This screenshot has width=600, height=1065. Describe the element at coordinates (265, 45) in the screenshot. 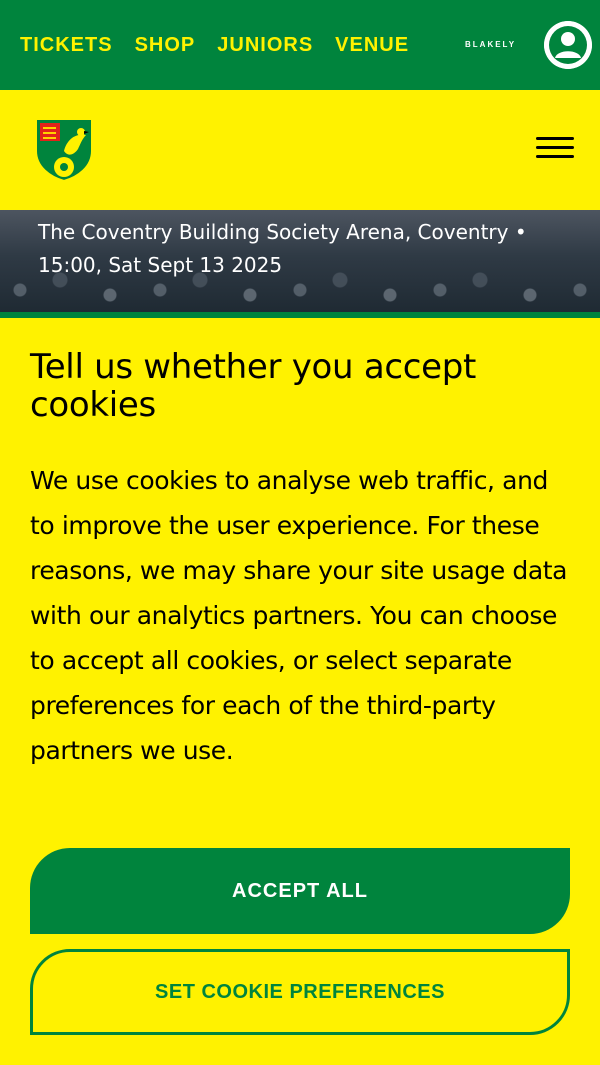

I see `nav-link-juniors: JUNIORS` at that location.